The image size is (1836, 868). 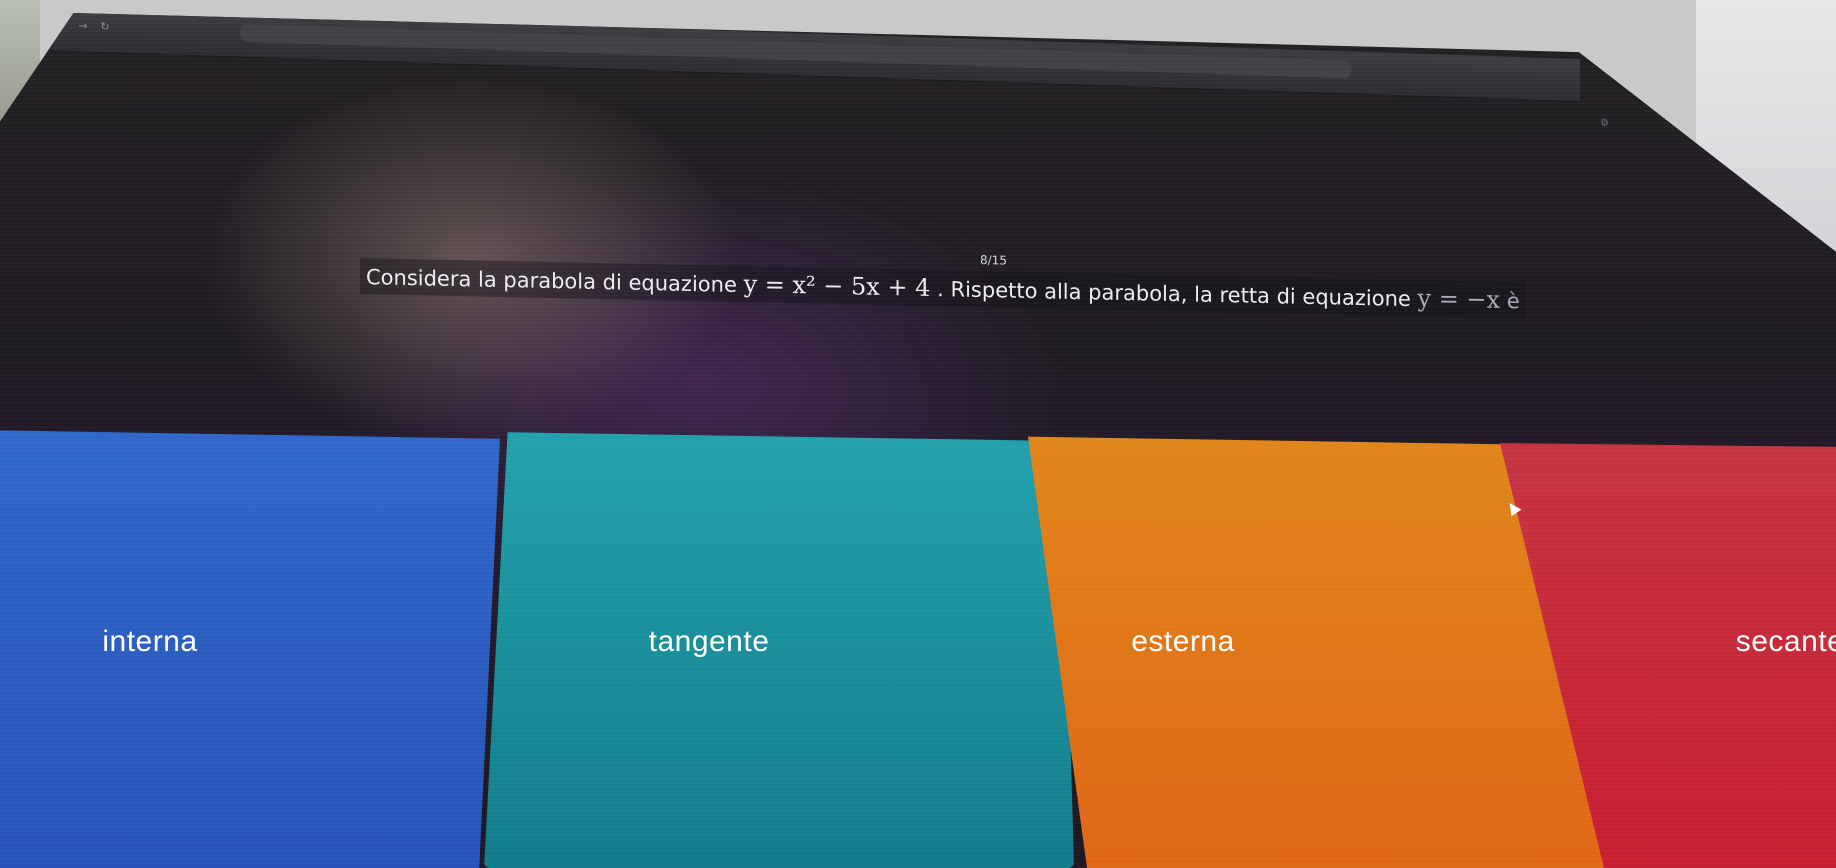 What do you see at coordinates (1459, 299) in the screenshot?
I see `equation-line: y = −x` at bounding box center [1459, 299].